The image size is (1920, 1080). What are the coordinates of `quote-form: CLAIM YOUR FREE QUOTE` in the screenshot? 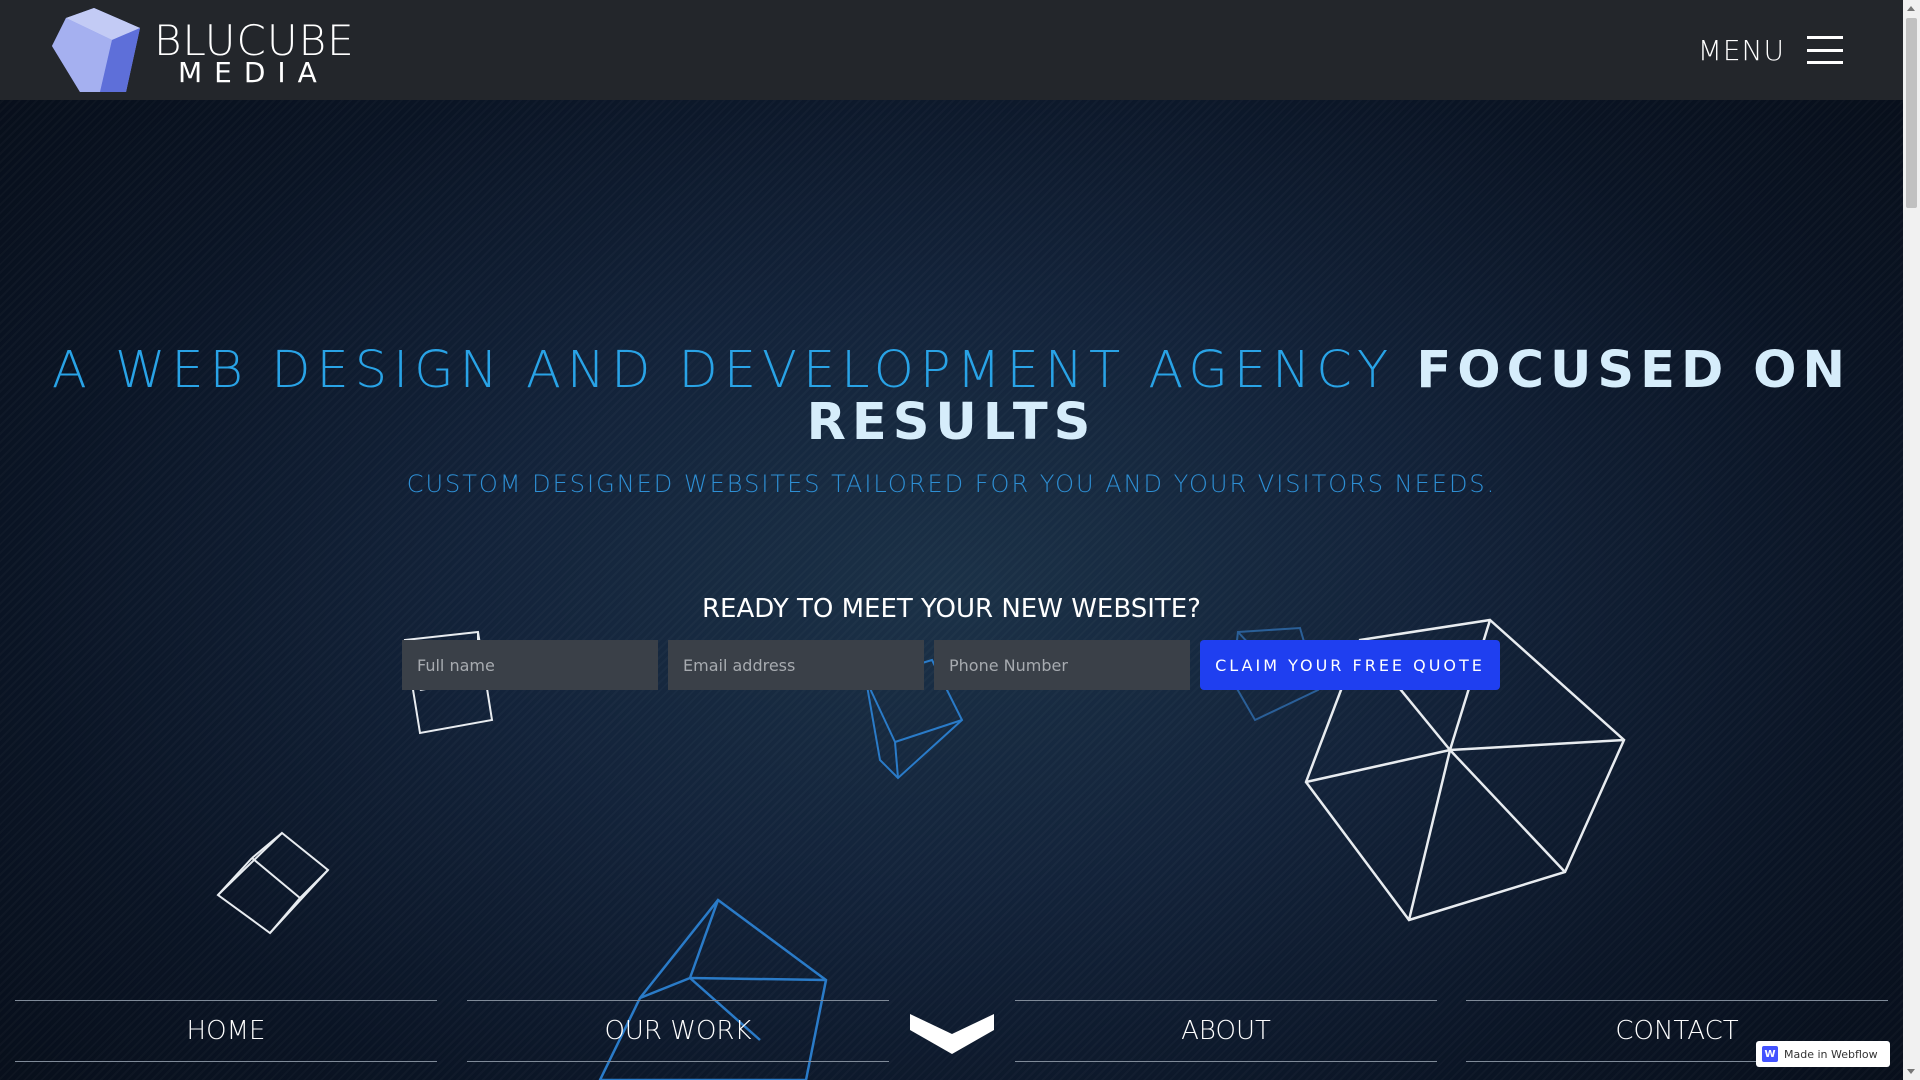 It's located at (951, 665).